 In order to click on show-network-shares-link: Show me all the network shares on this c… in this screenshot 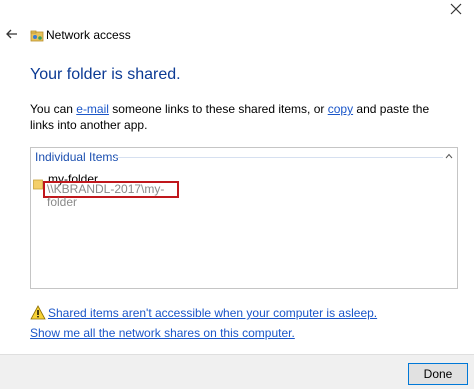, I will do `click(162, 333)`.